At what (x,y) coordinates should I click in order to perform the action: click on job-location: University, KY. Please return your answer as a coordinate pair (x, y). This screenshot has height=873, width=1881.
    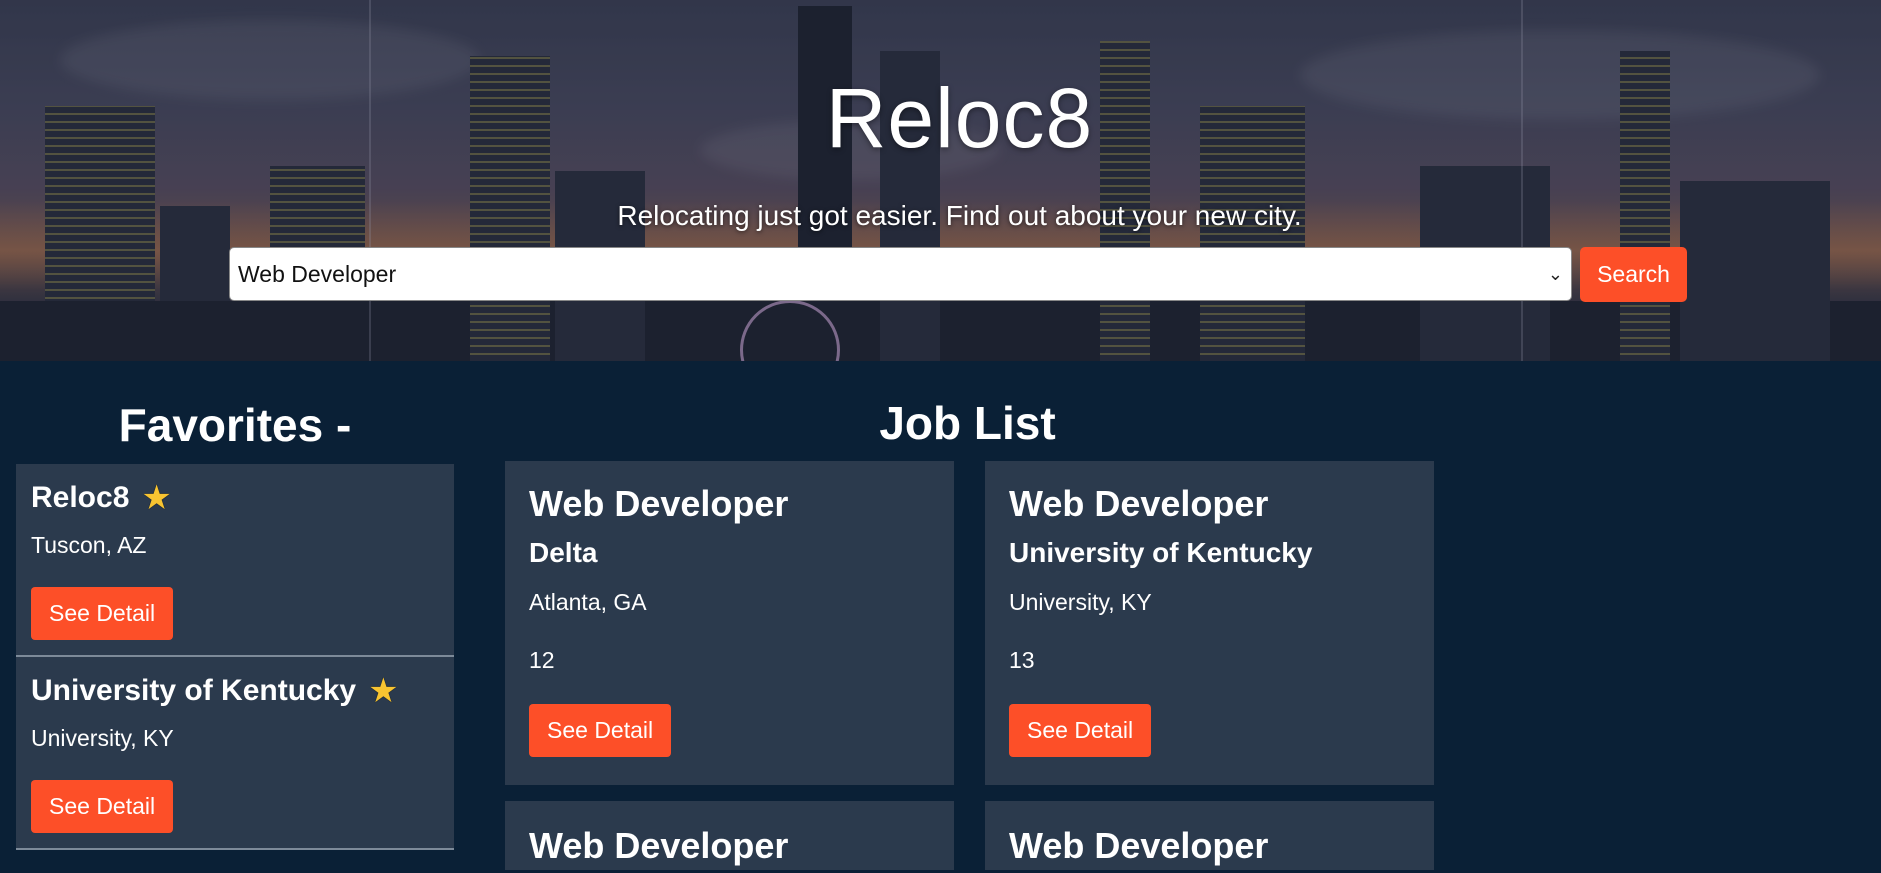
    Looking at the image, I should click on (1080, 602).